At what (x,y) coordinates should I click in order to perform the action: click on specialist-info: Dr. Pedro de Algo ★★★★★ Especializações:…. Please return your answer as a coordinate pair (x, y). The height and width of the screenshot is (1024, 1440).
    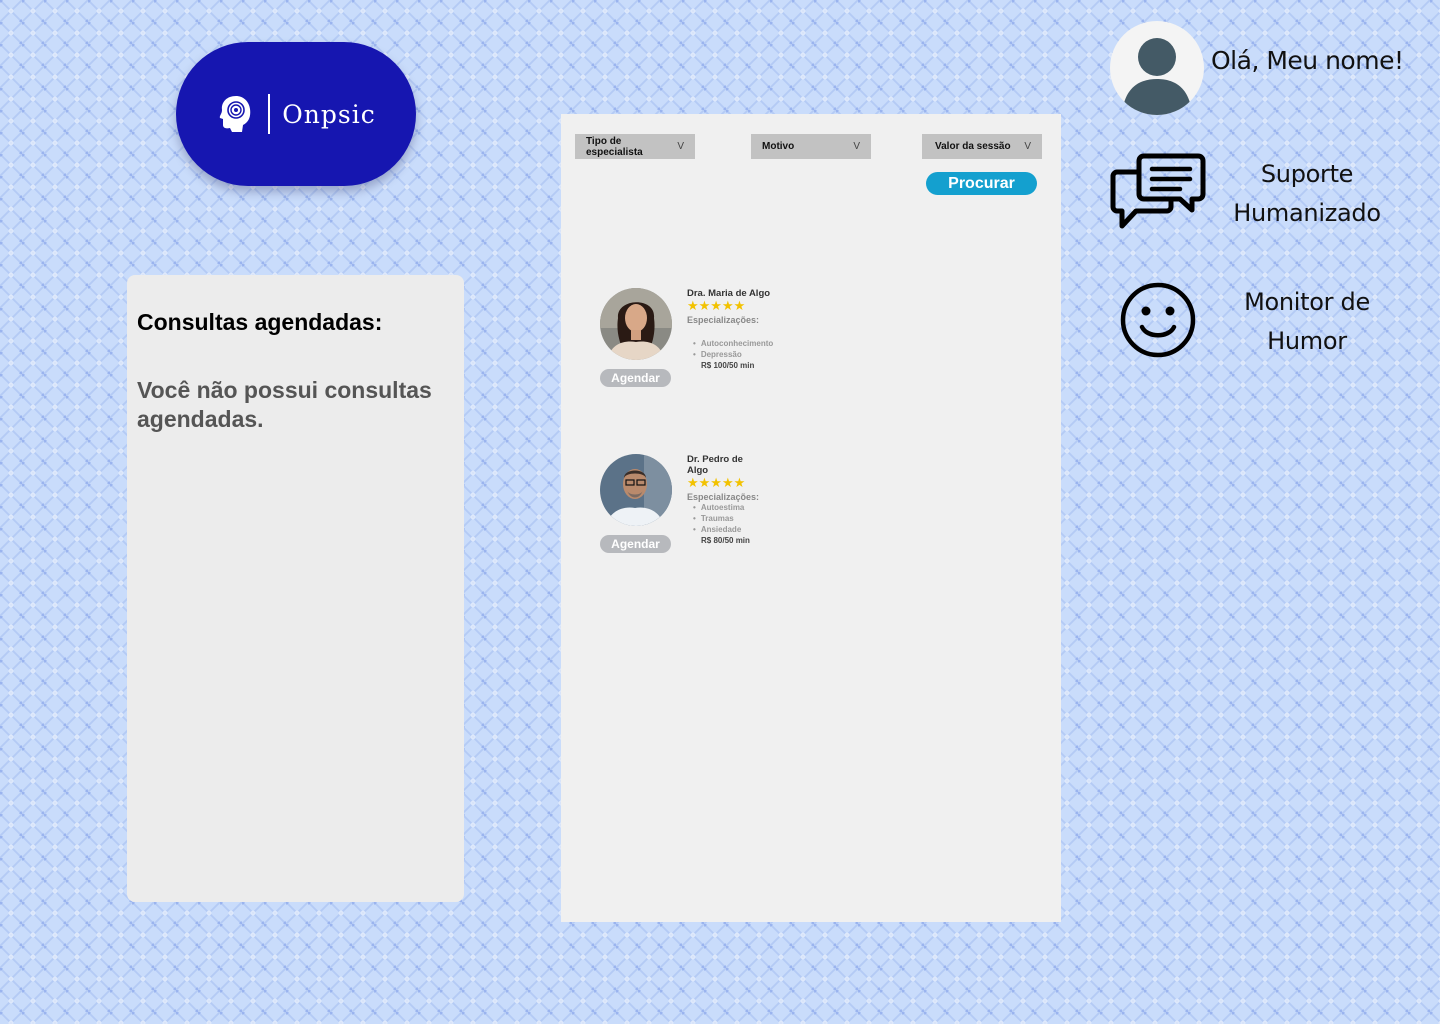
    Looking at the image, I should click on (723, 500).